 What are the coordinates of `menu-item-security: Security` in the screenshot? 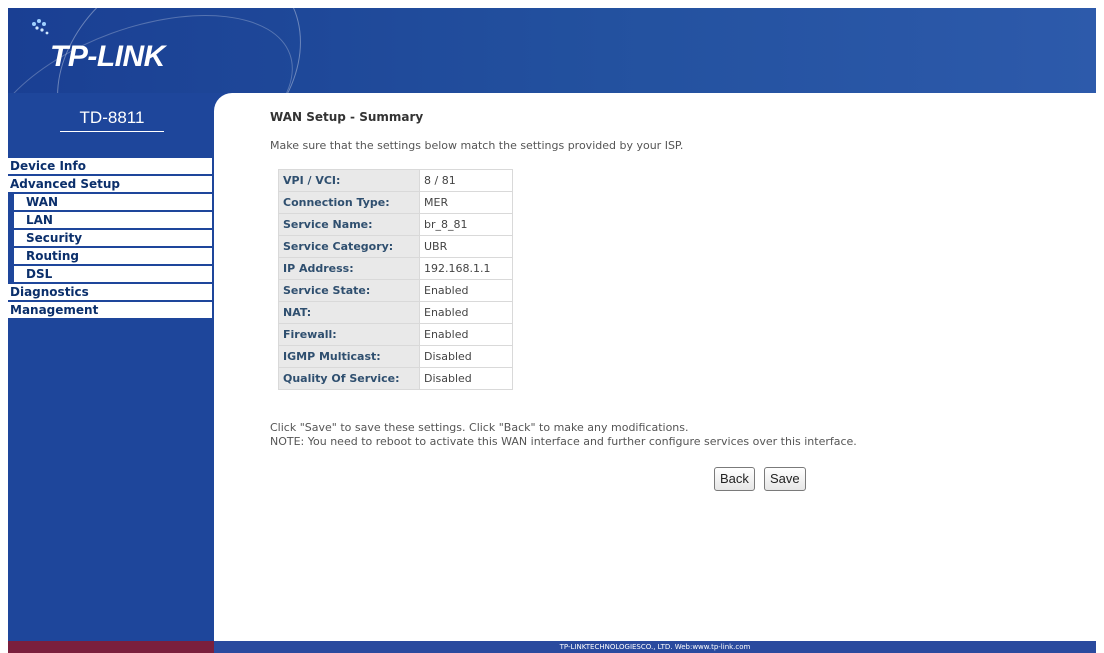 It's located at (113, 238).